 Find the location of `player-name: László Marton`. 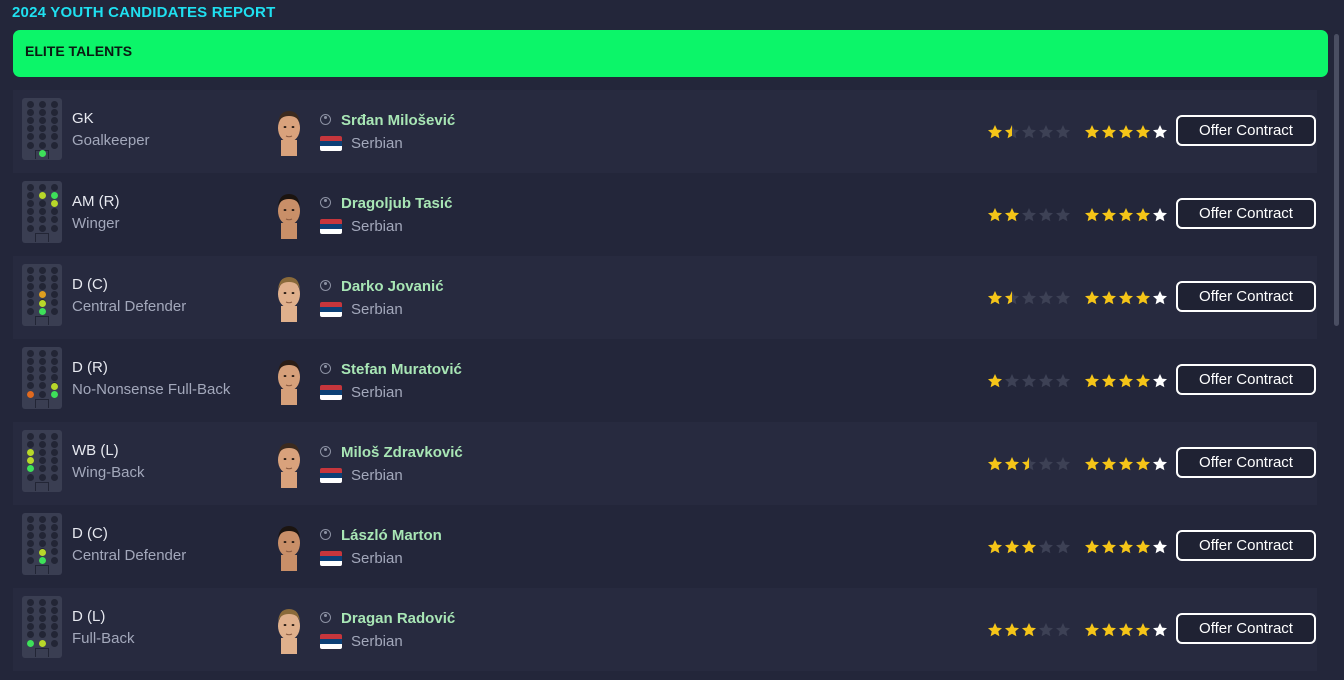

player-name: László Marton is located at coordinates (391, 535).